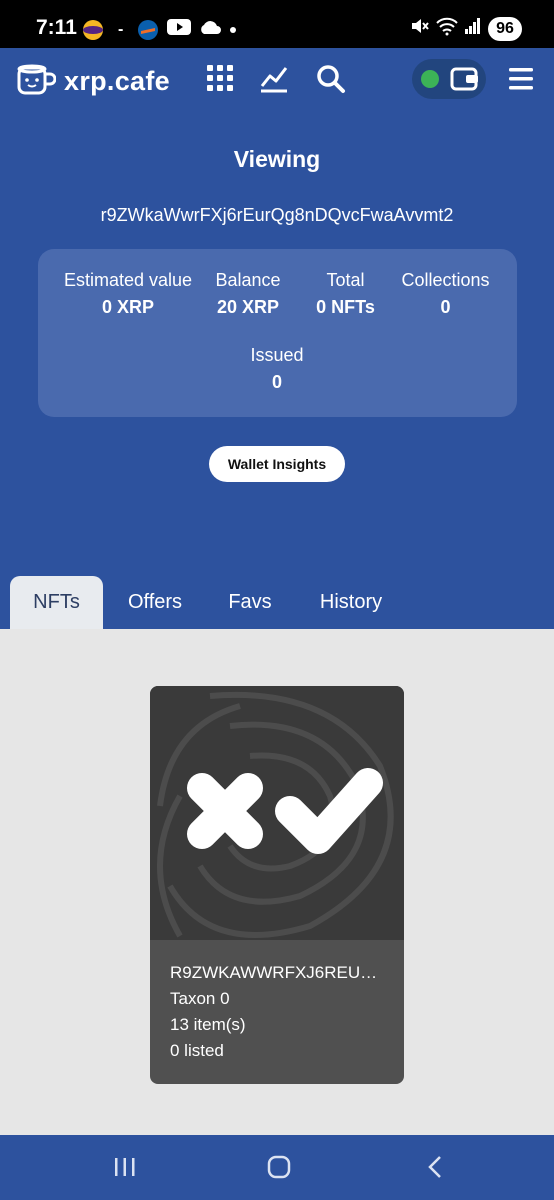 This screenshot has height=1200, width=554. I want to click on stat-value: 0 NFTs, so click(345, 307).